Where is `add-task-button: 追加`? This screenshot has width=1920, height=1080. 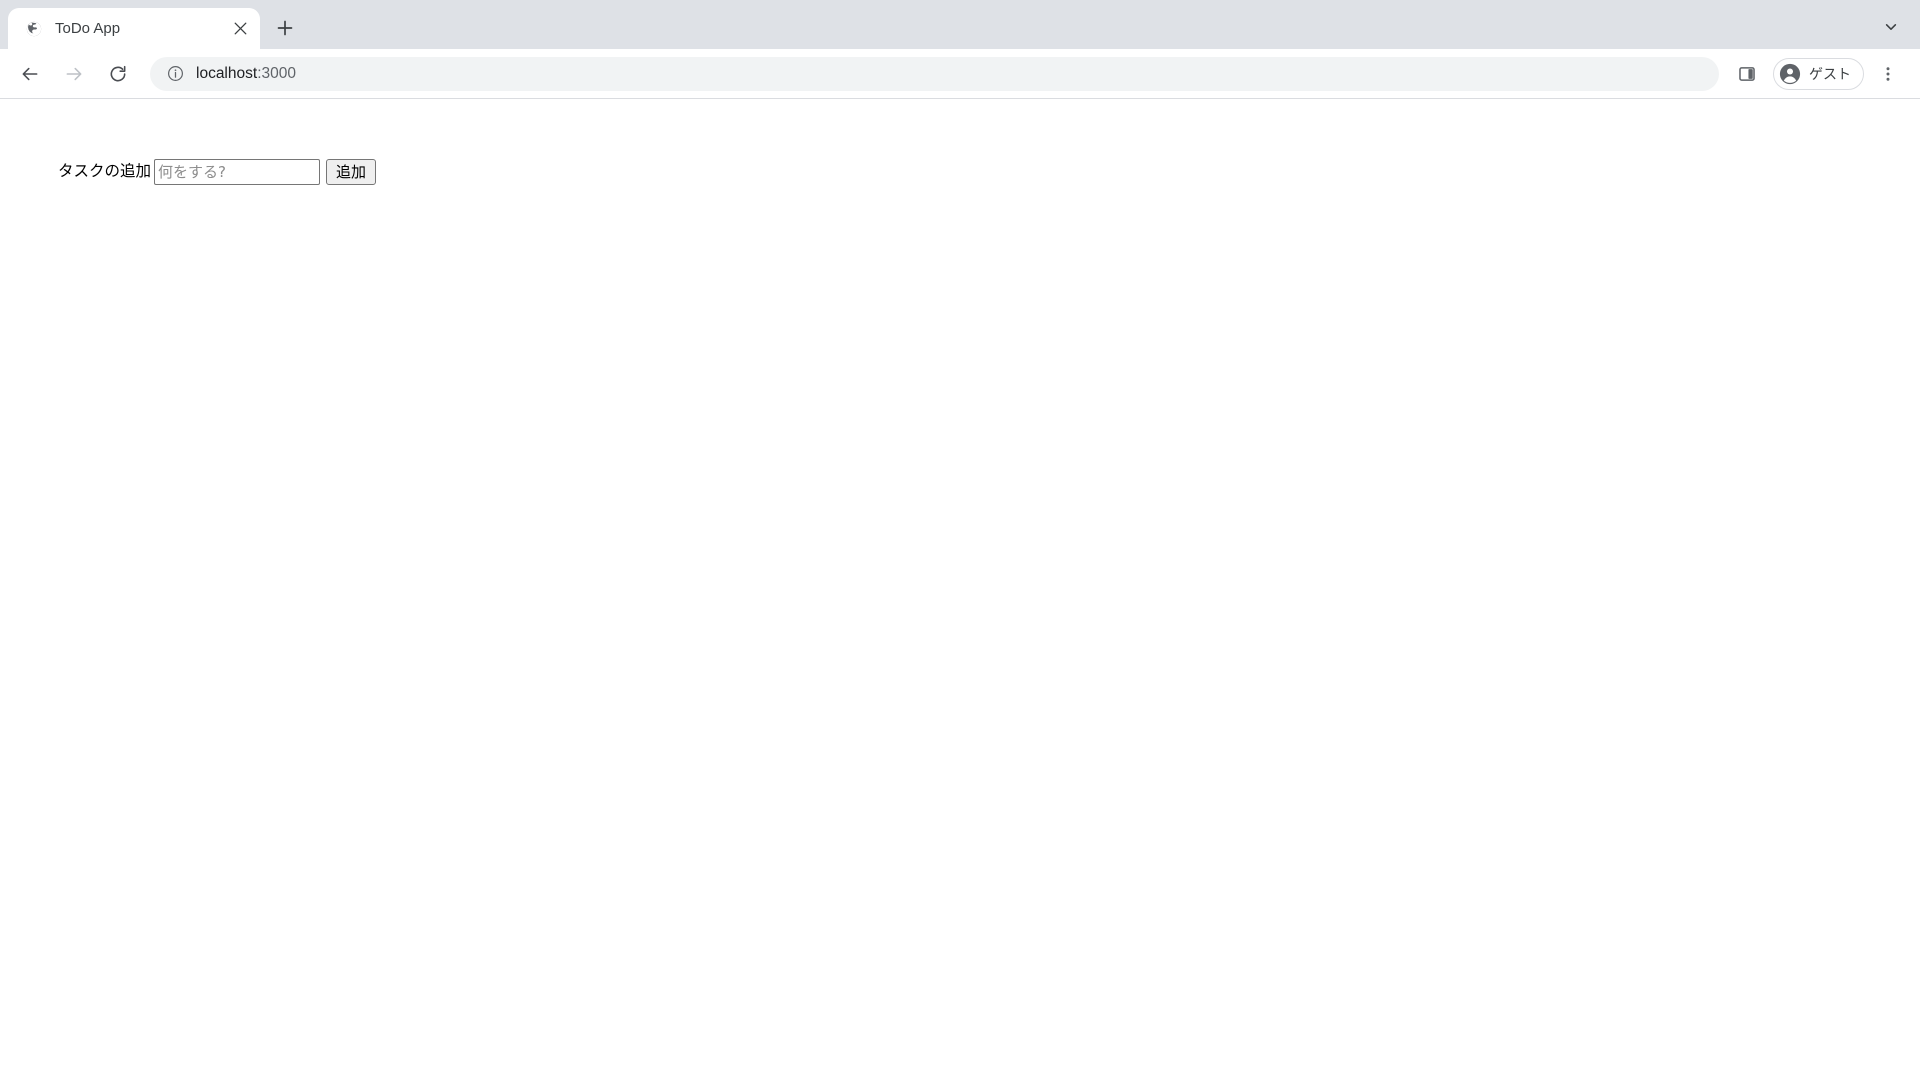
add-task-button: 追加 is located at coordinates (351, 172).